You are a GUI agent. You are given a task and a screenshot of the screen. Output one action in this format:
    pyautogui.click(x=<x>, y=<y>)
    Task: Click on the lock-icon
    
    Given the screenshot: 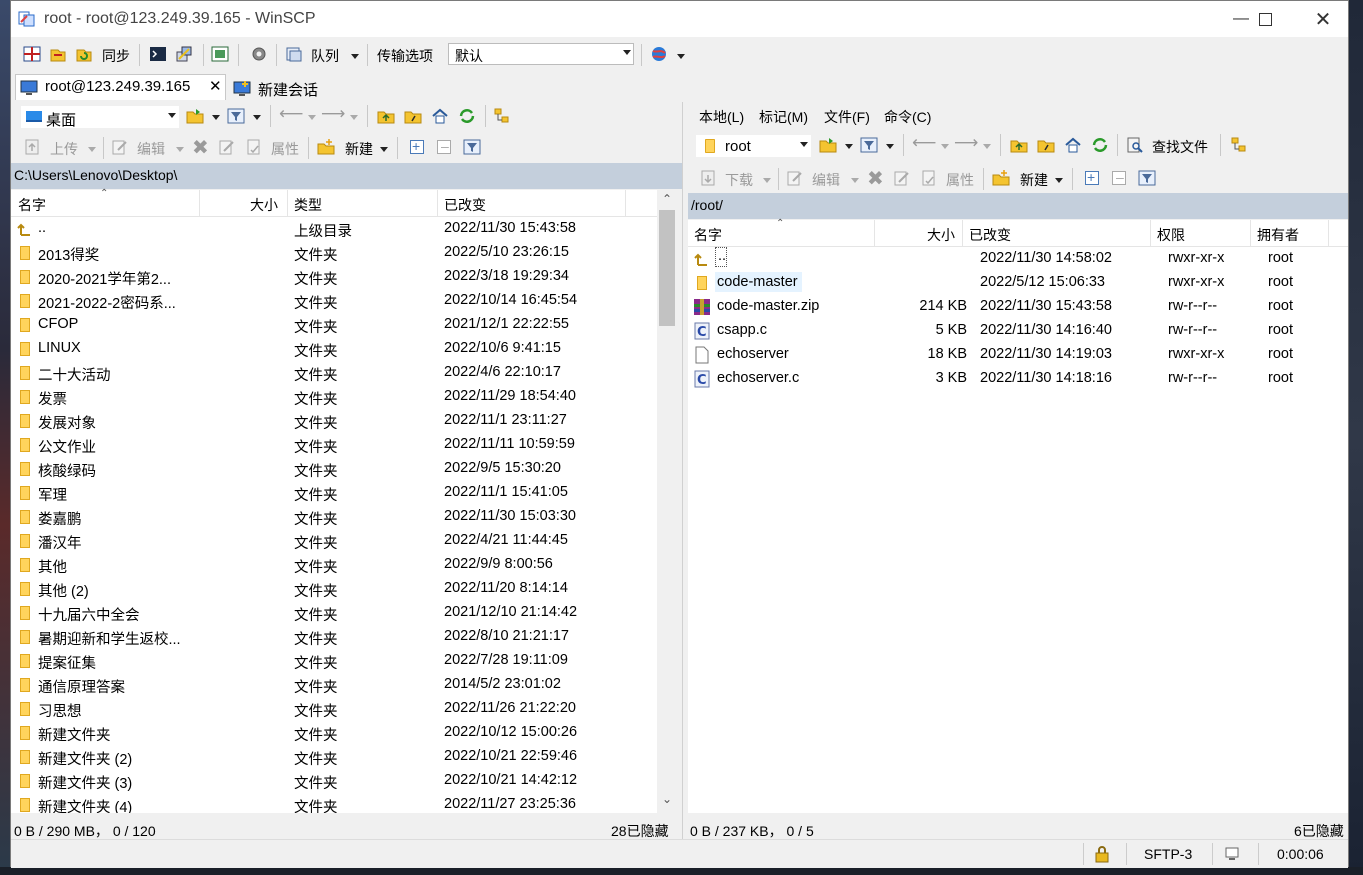 What is the action you would take?
    pyautogui.click(x=1102, y=854)
    